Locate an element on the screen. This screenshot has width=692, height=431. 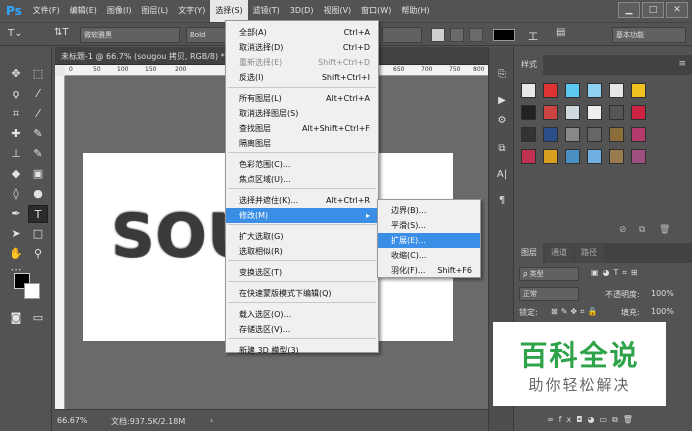
select-menu-item: 选取相似(R) is located at coordinates (302, 251).